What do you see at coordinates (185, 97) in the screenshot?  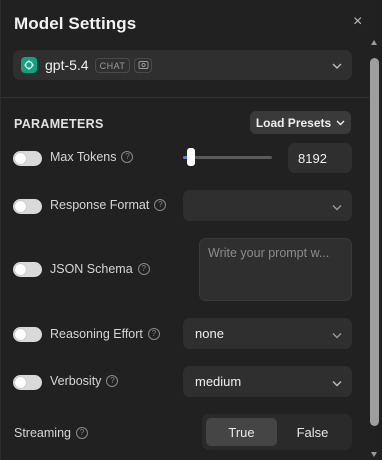 I see `divider` at bounding box center [185, 97].